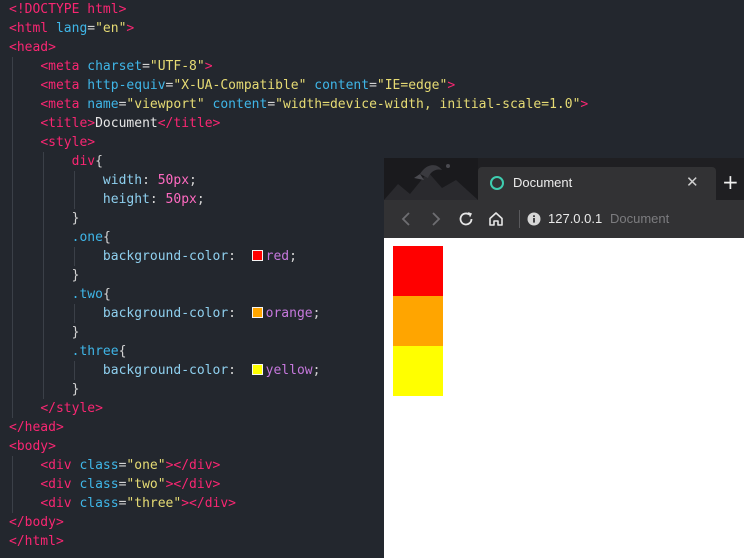  I want to click on code-line: </body>, so click(36, 522).